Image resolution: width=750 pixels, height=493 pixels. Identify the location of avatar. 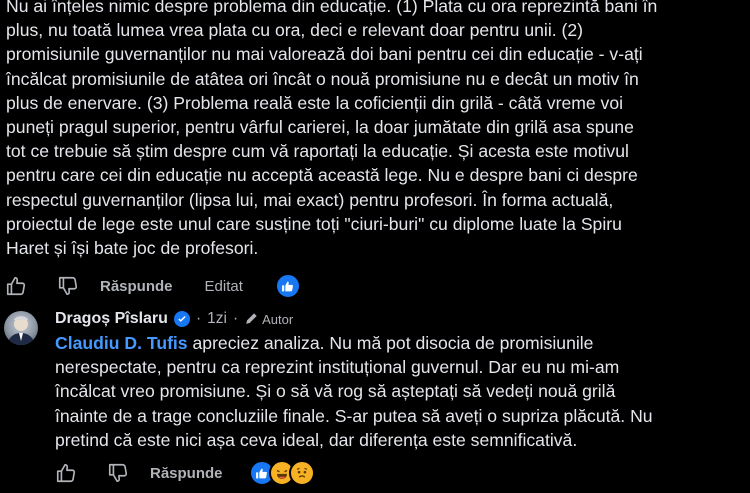
(21, 328).